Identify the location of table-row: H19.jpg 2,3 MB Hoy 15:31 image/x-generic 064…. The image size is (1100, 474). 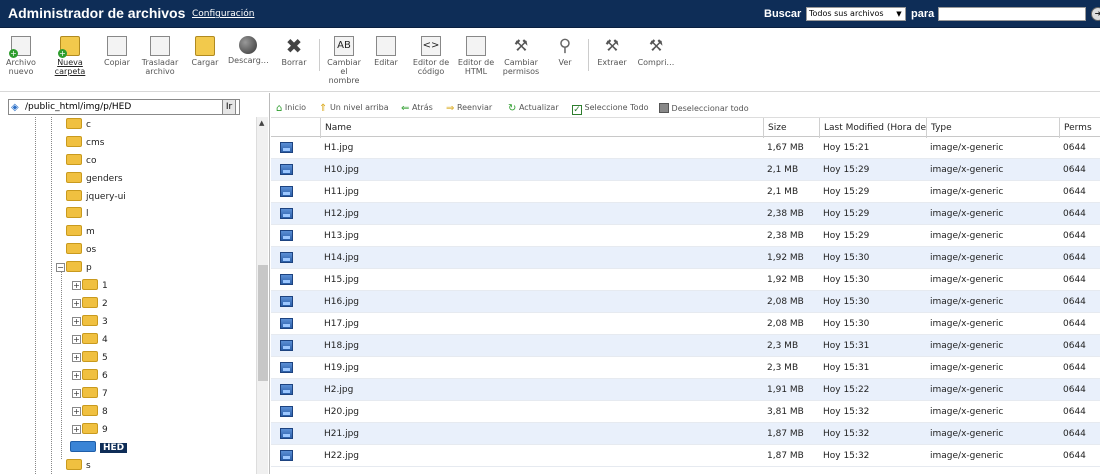
(685, 368).